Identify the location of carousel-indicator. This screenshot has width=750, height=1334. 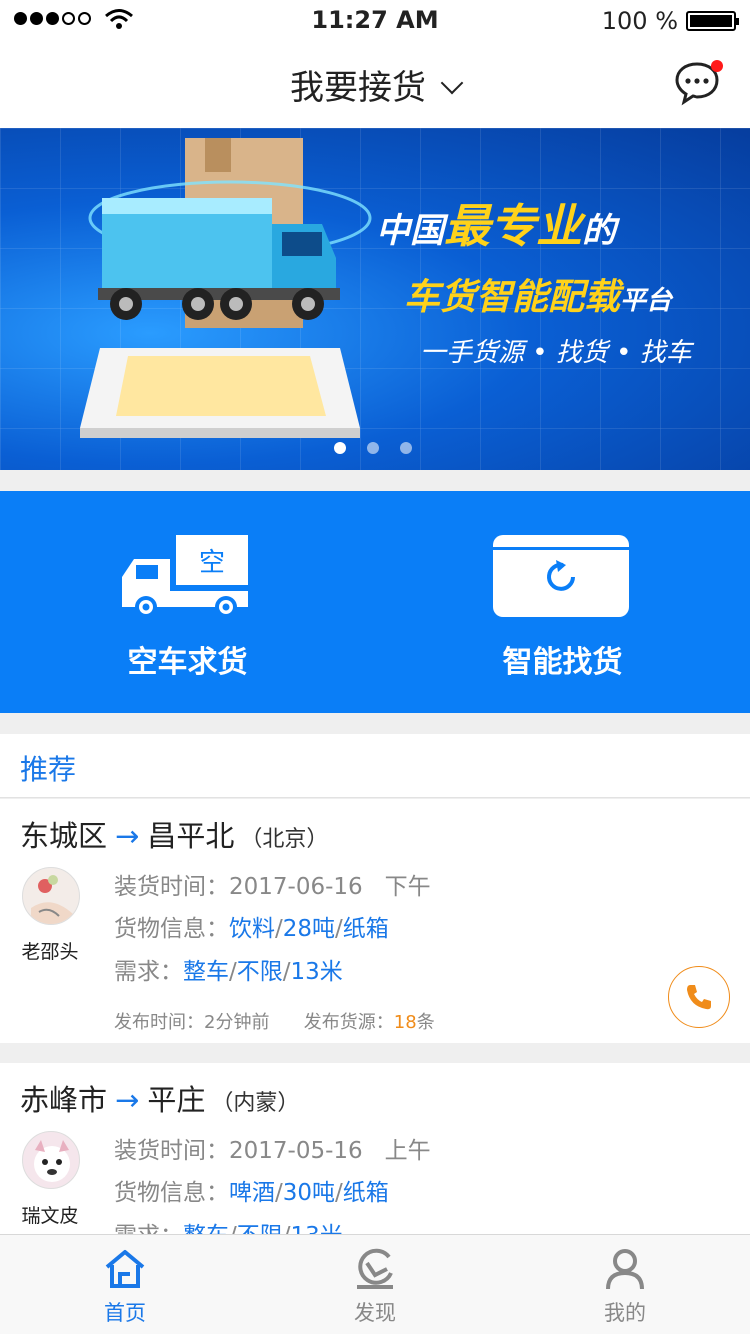
(373, 448).